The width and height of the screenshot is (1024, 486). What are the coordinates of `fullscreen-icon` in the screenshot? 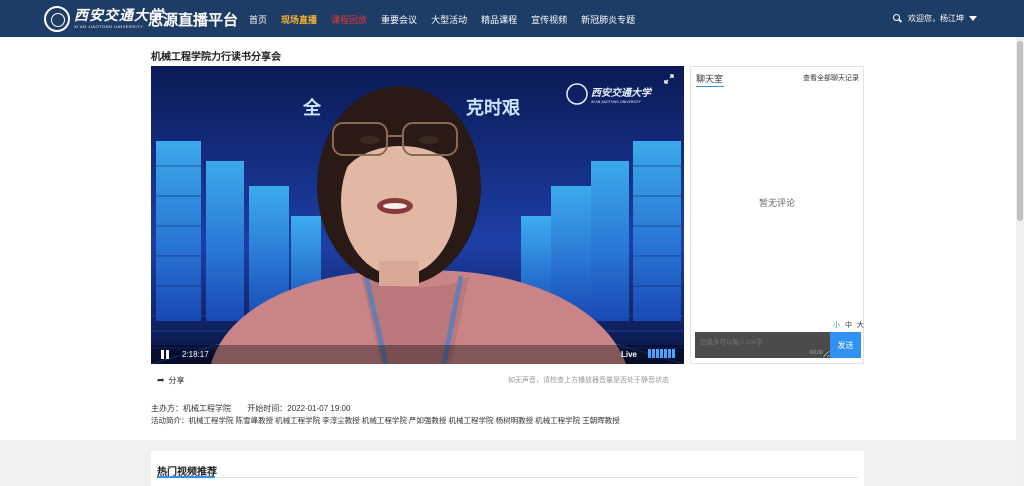 It's located at (669, 79).